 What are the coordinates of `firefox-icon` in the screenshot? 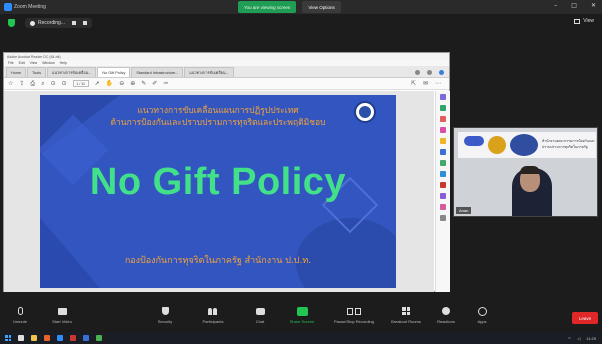 It's located at (47, 338).